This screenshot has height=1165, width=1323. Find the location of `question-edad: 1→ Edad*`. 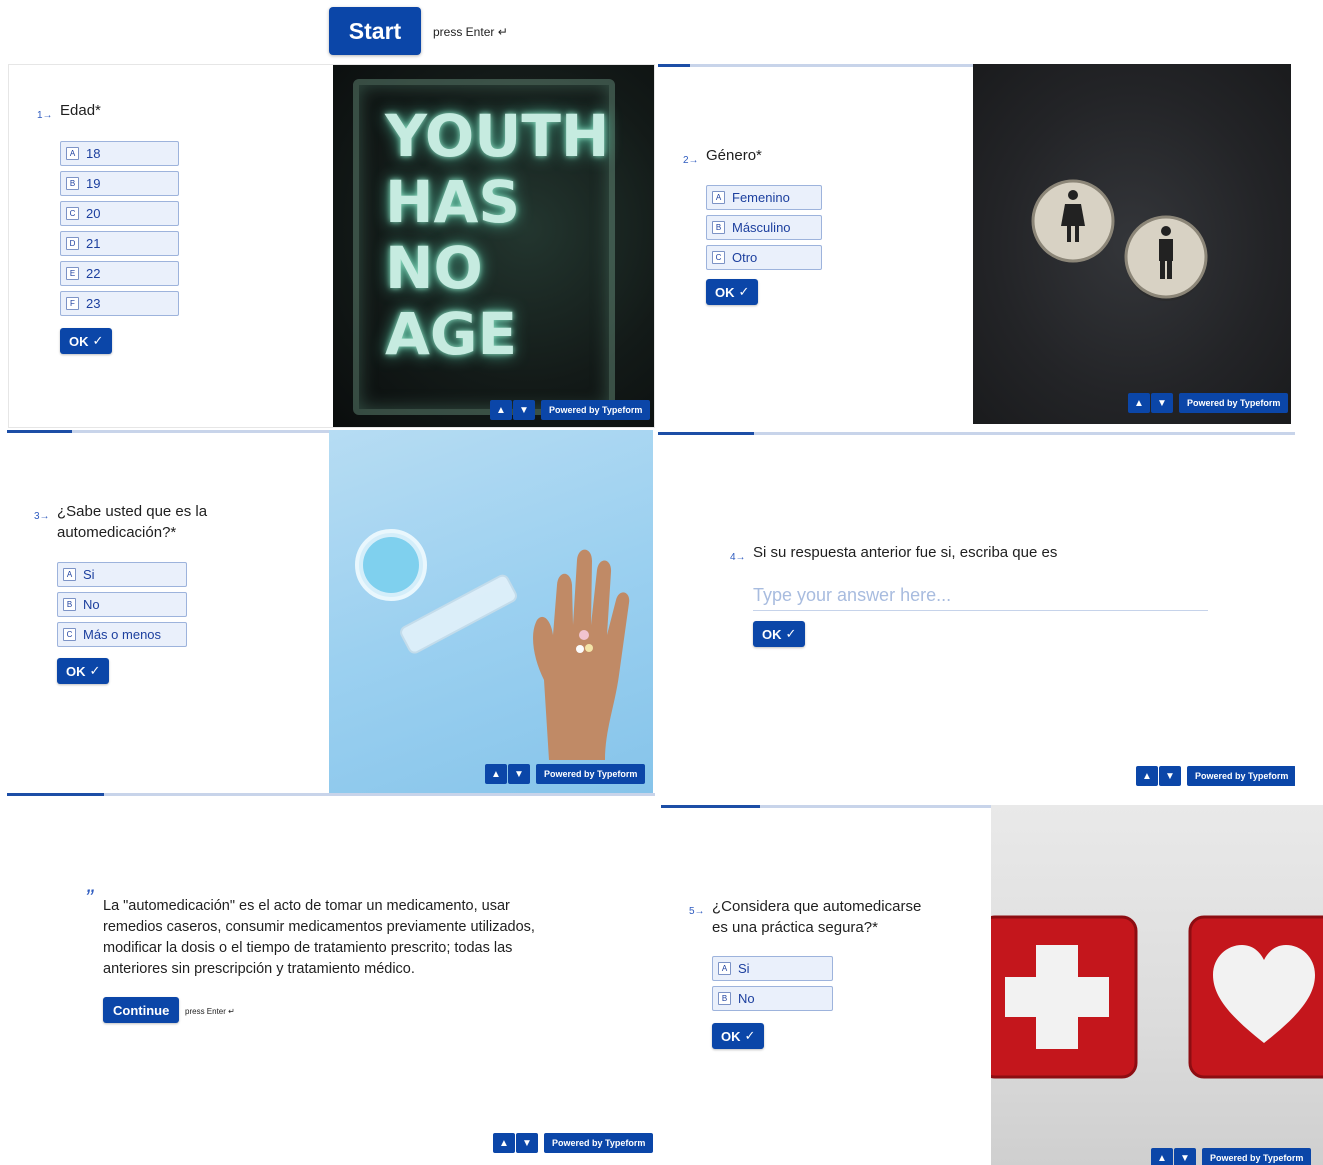

question-edad: 1→ Edad* is located at coordinates (69, 110).